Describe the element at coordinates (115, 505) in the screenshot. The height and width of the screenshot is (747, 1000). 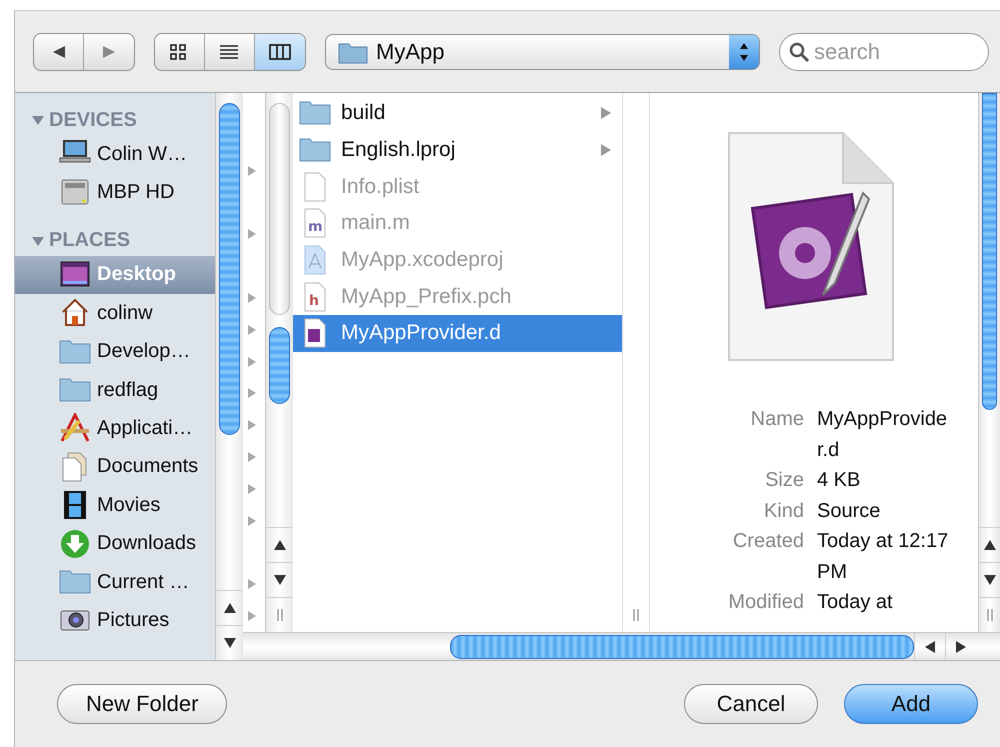
I see `sidebar-item: Movies` at that location.